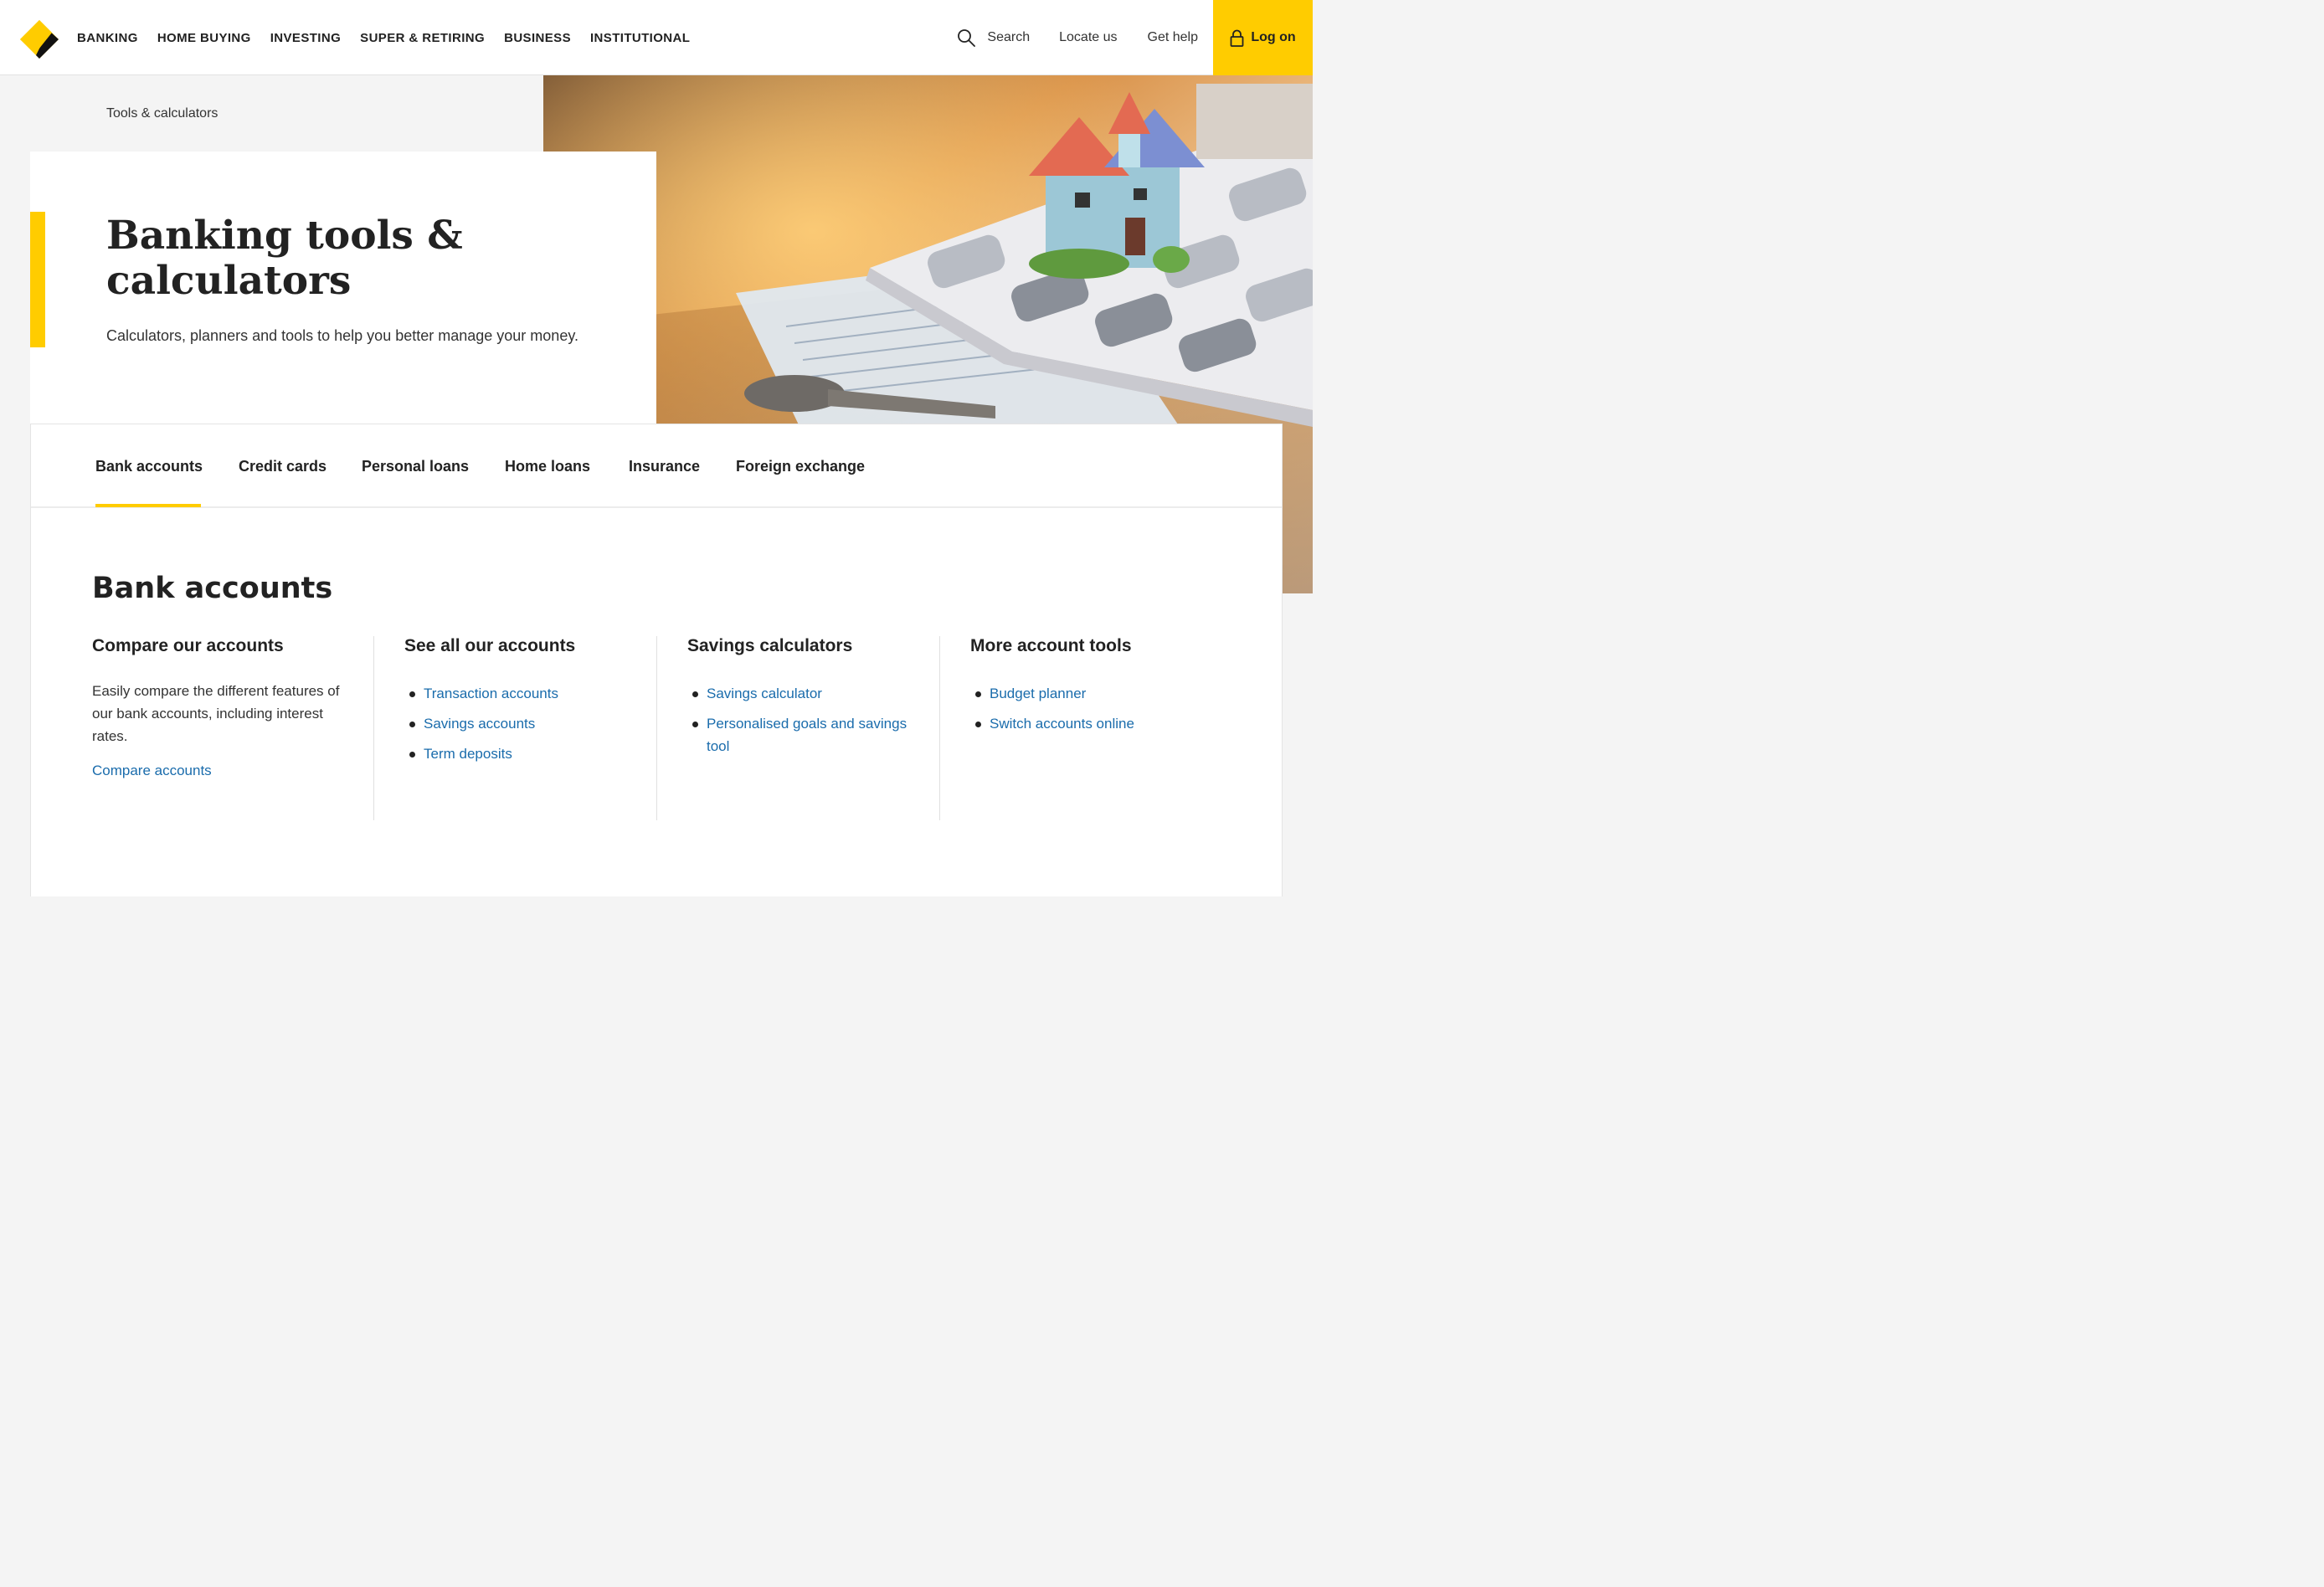 The width and height of the screenshot is (2324, 1587). I want to click on budget-planner-link: Budget planner, so click(1038, 694).